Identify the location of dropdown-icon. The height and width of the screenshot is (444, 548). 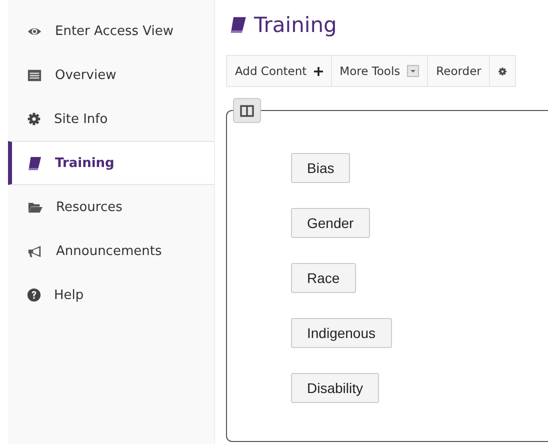
(413, 71).